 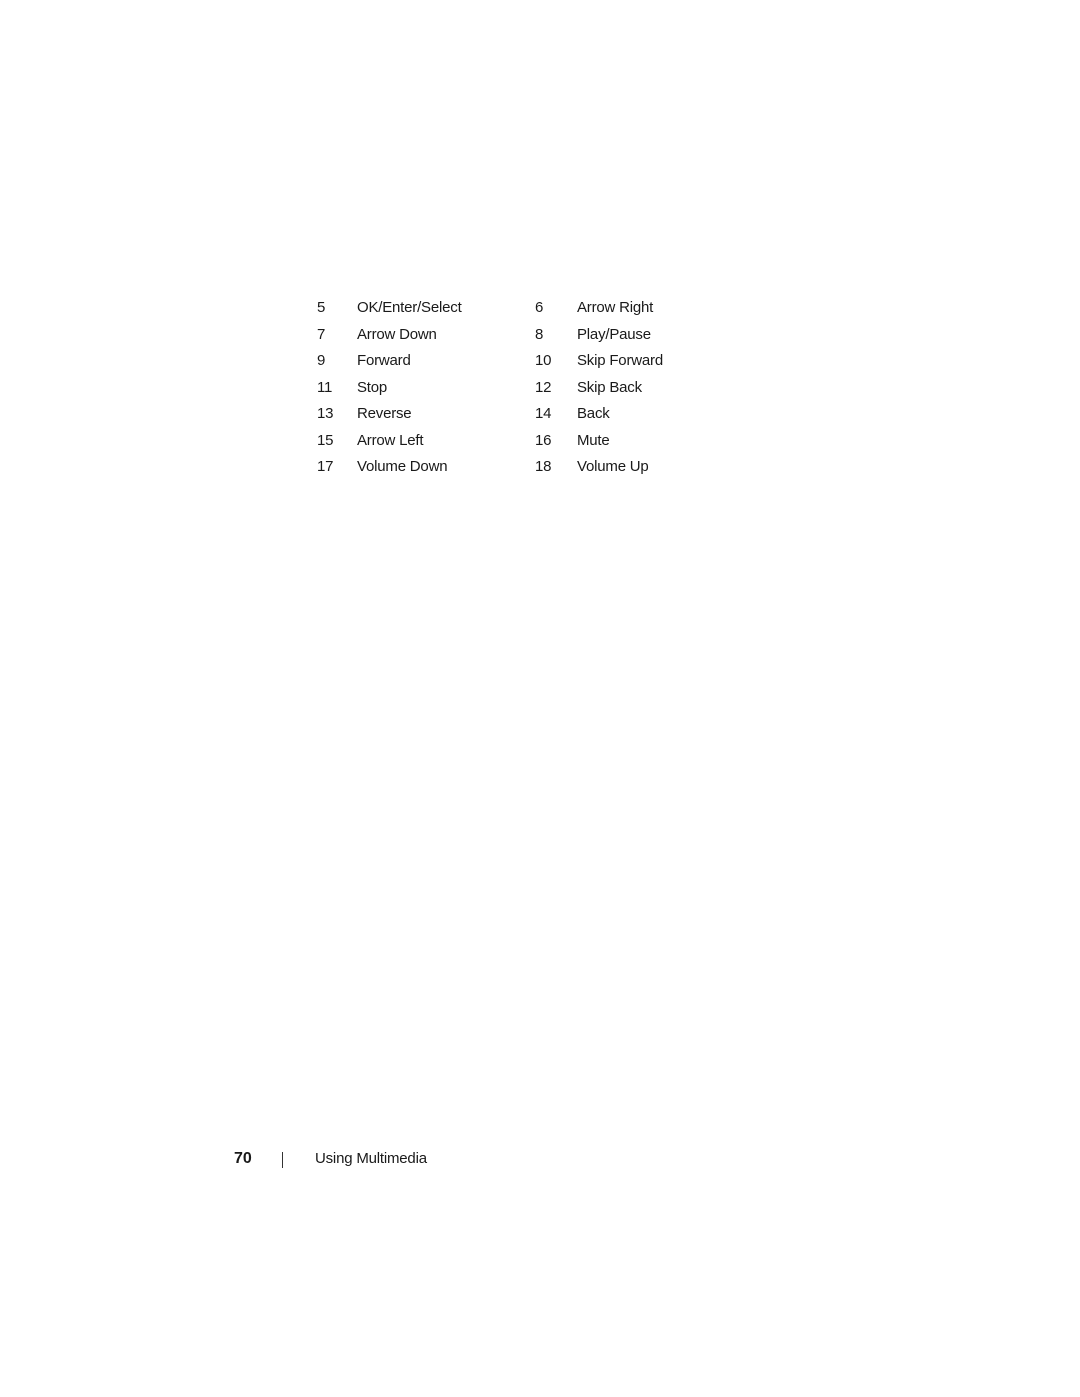 What do you see at coordinates (325, 387) in the screenshot?
I see `item-number: 11` at bounding box center [325, 387].